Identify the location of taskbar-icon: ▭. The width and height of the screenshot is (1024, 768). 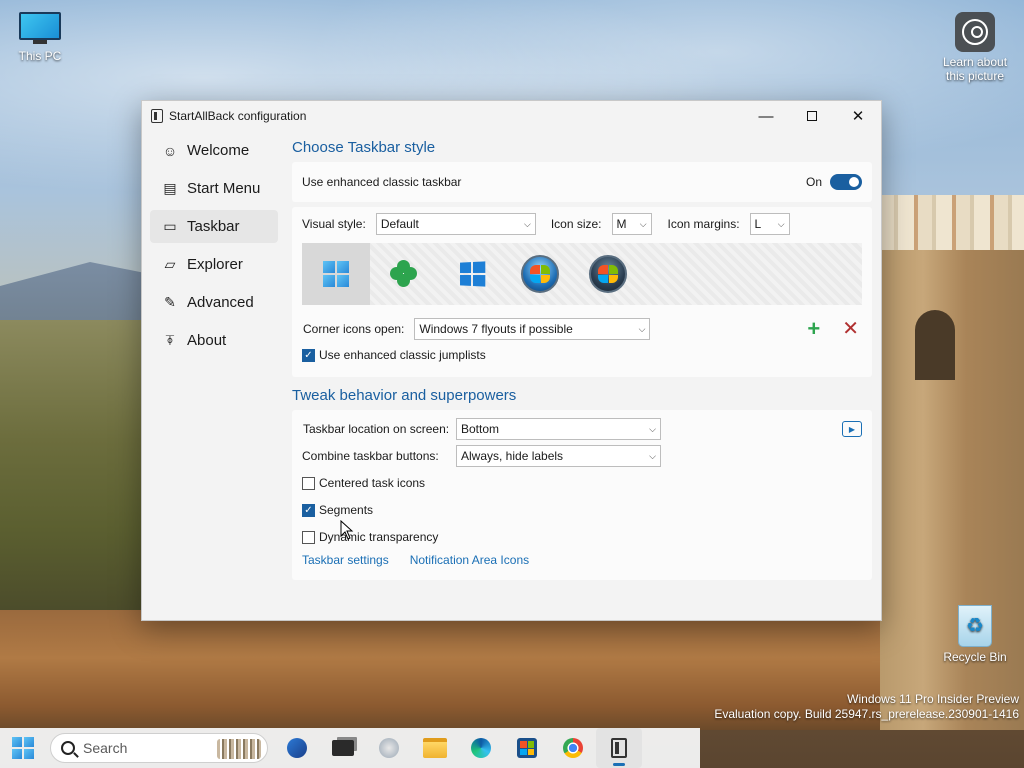
(170, 226).